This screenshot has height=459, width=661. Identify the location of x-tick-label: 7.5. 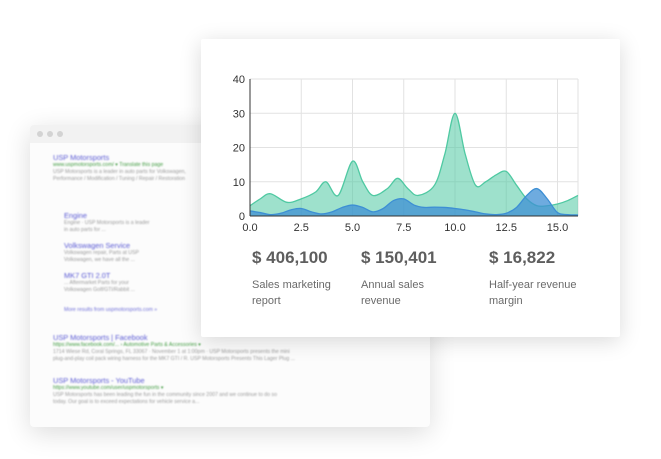
(403, 228).